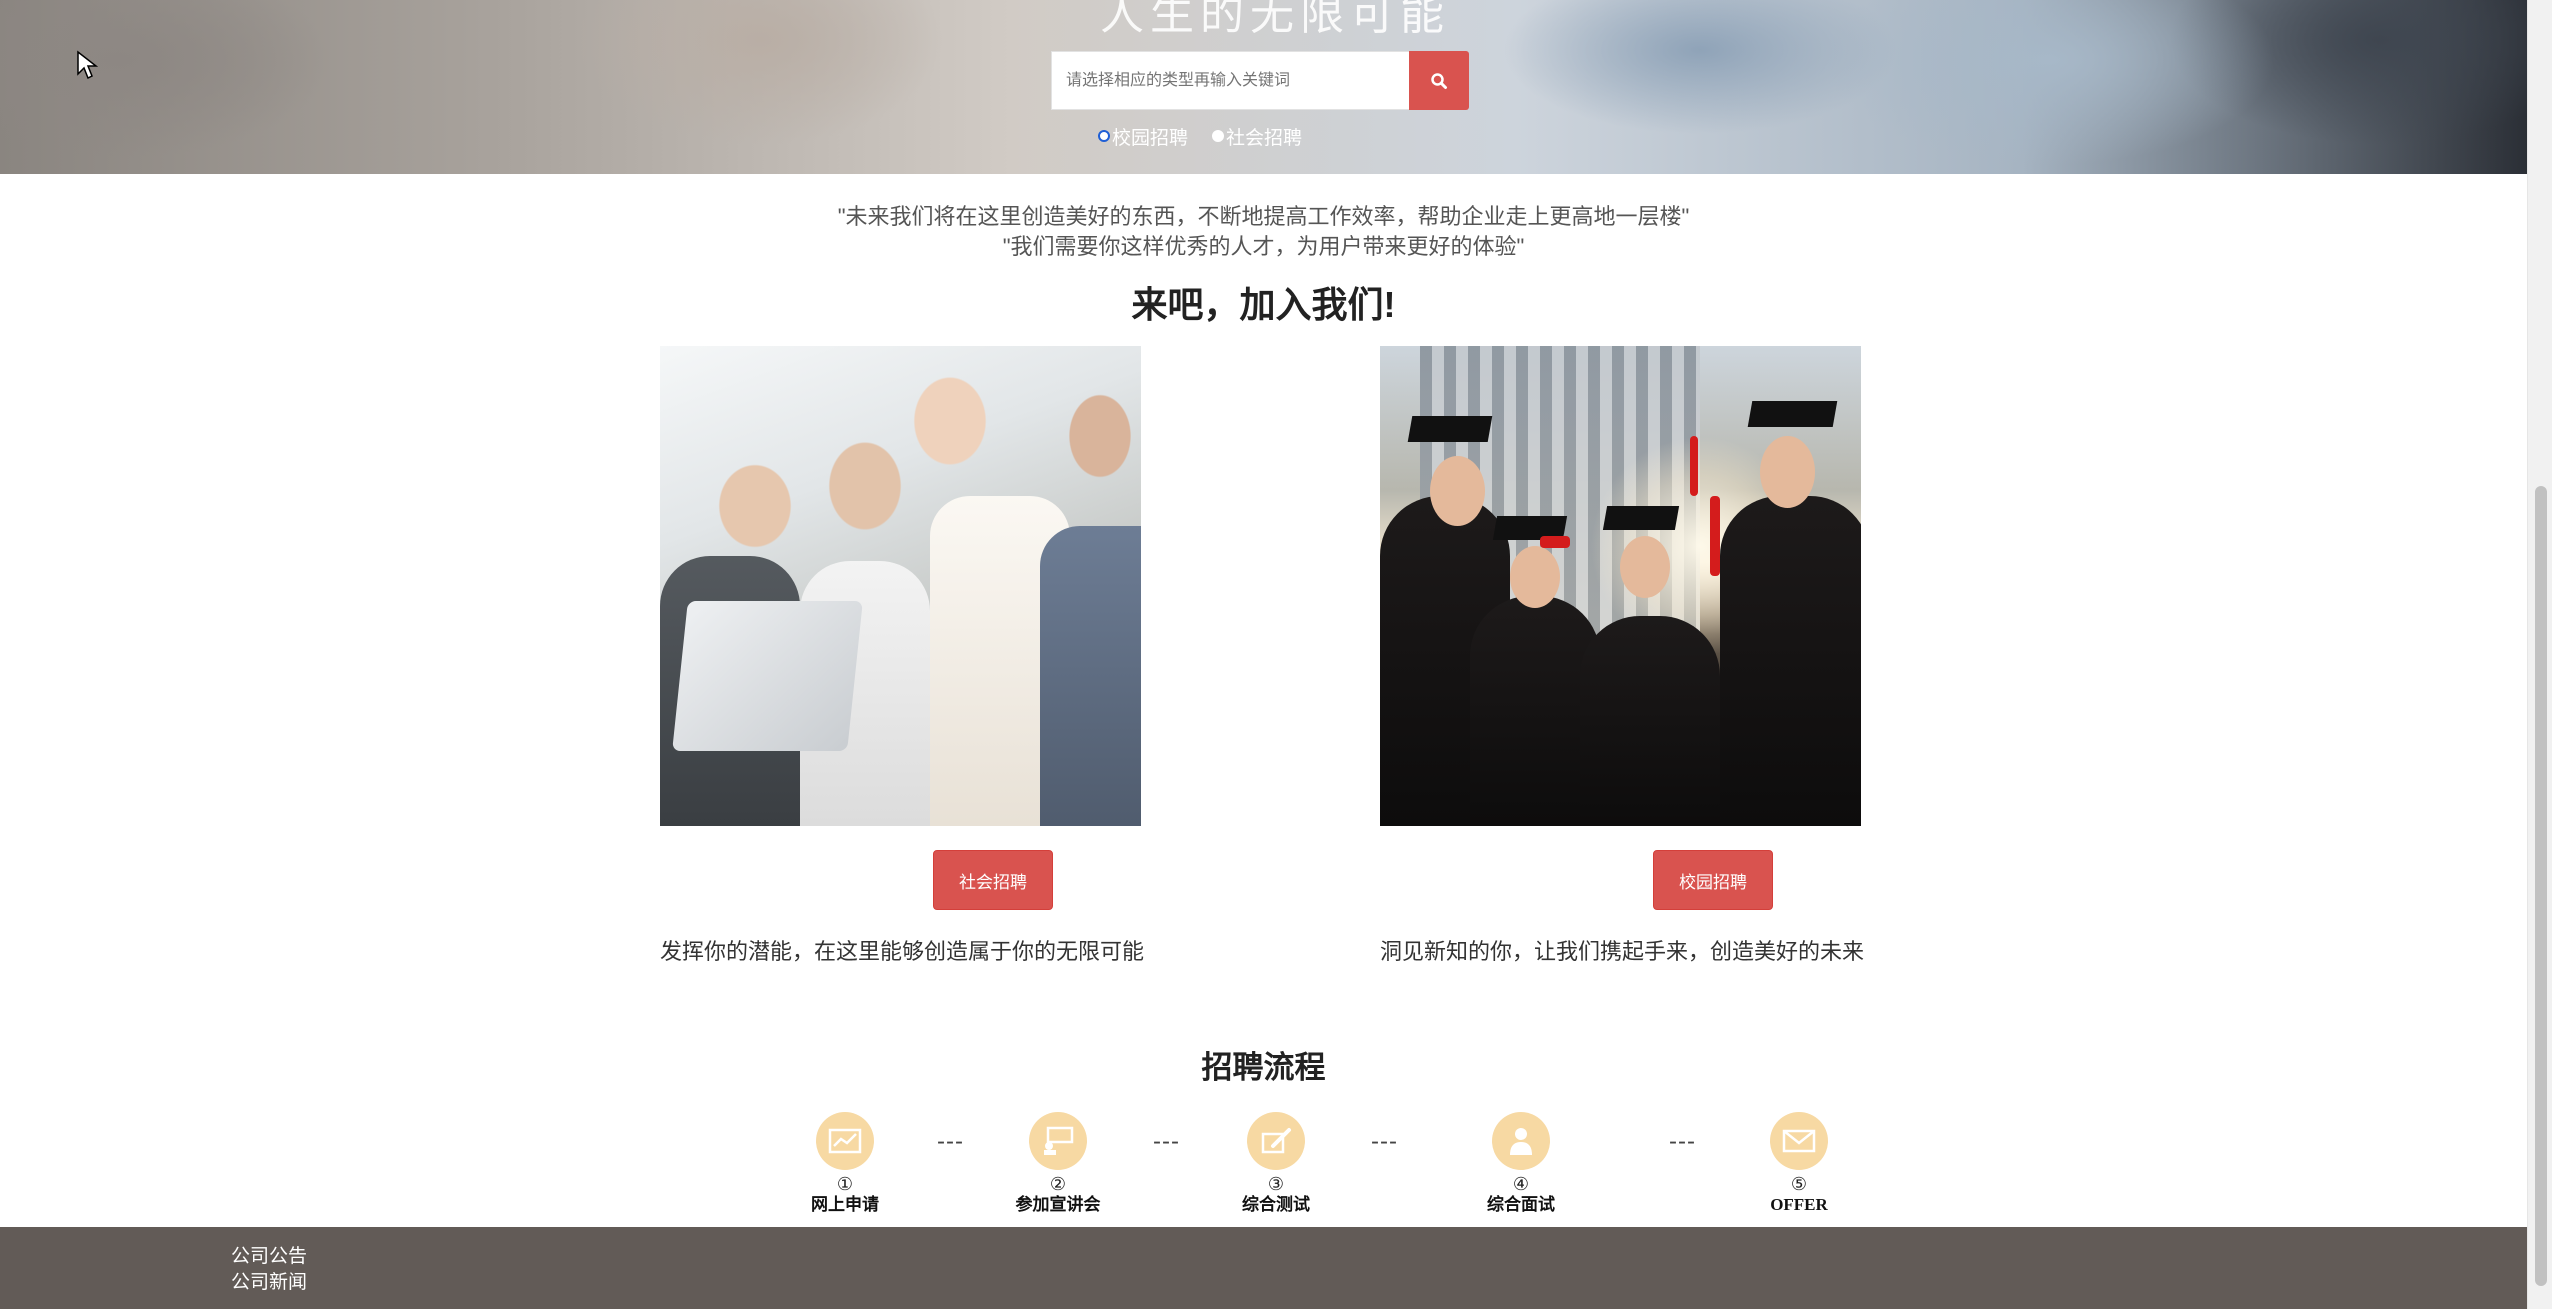 This screenshot has height=1309, width=2552. I want to click on slogan-line-1: "未来我们将在这里创造美好的东西，不断地提高工作效率，帮助企业走上更高地一层楼", so click(1263, 216).